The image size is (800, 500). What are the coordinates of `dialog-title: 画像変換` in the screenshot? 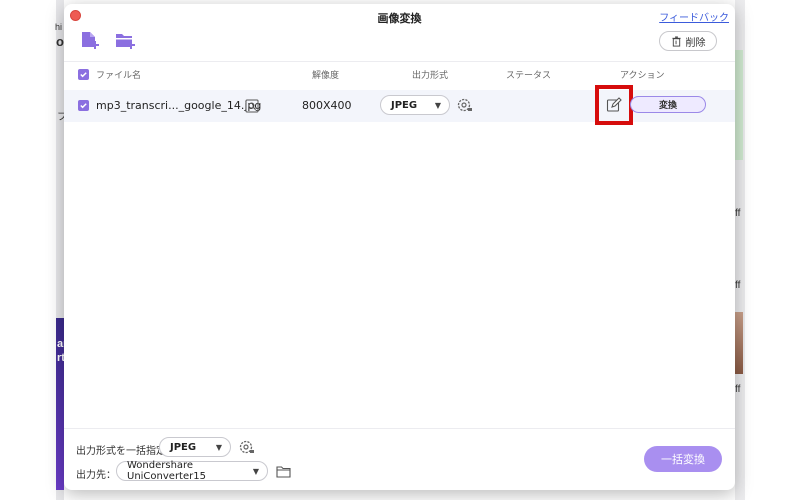 It's located at (399, 18).